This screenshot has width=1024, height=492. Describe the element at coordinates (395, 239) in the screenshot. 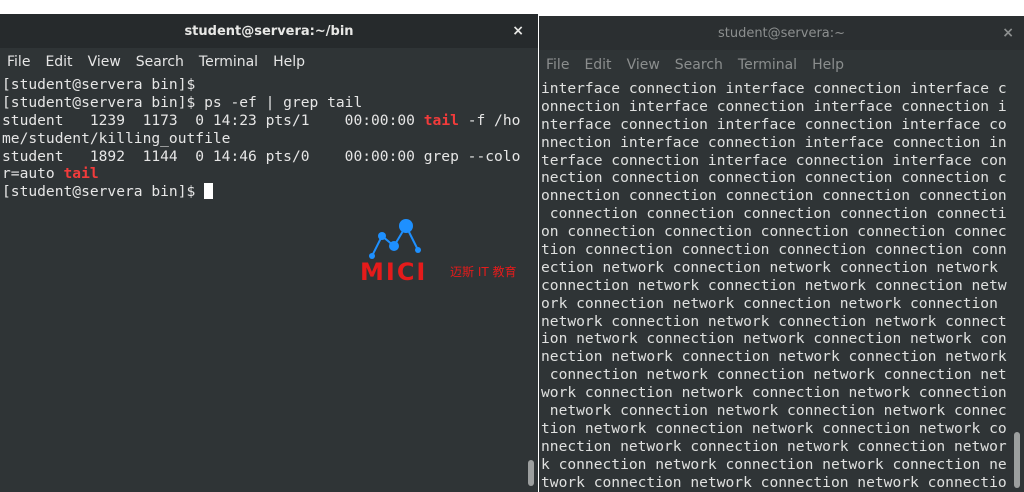

I see `mici-network-icon` at that location.